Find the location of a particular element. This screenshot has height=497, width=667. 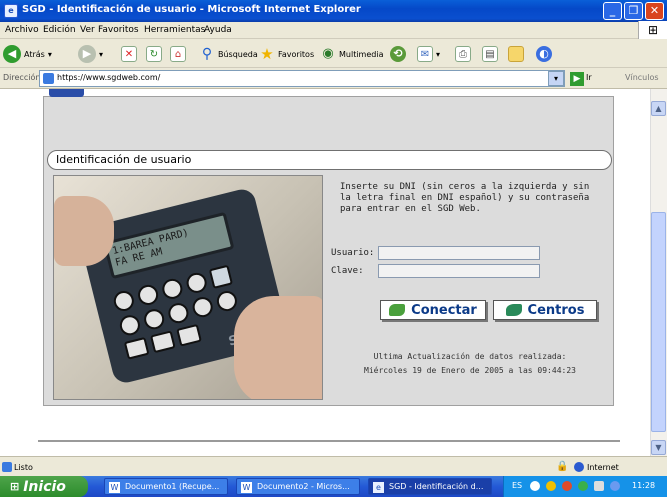

search-icon: ⚲ is located at coordinates (207, 54).